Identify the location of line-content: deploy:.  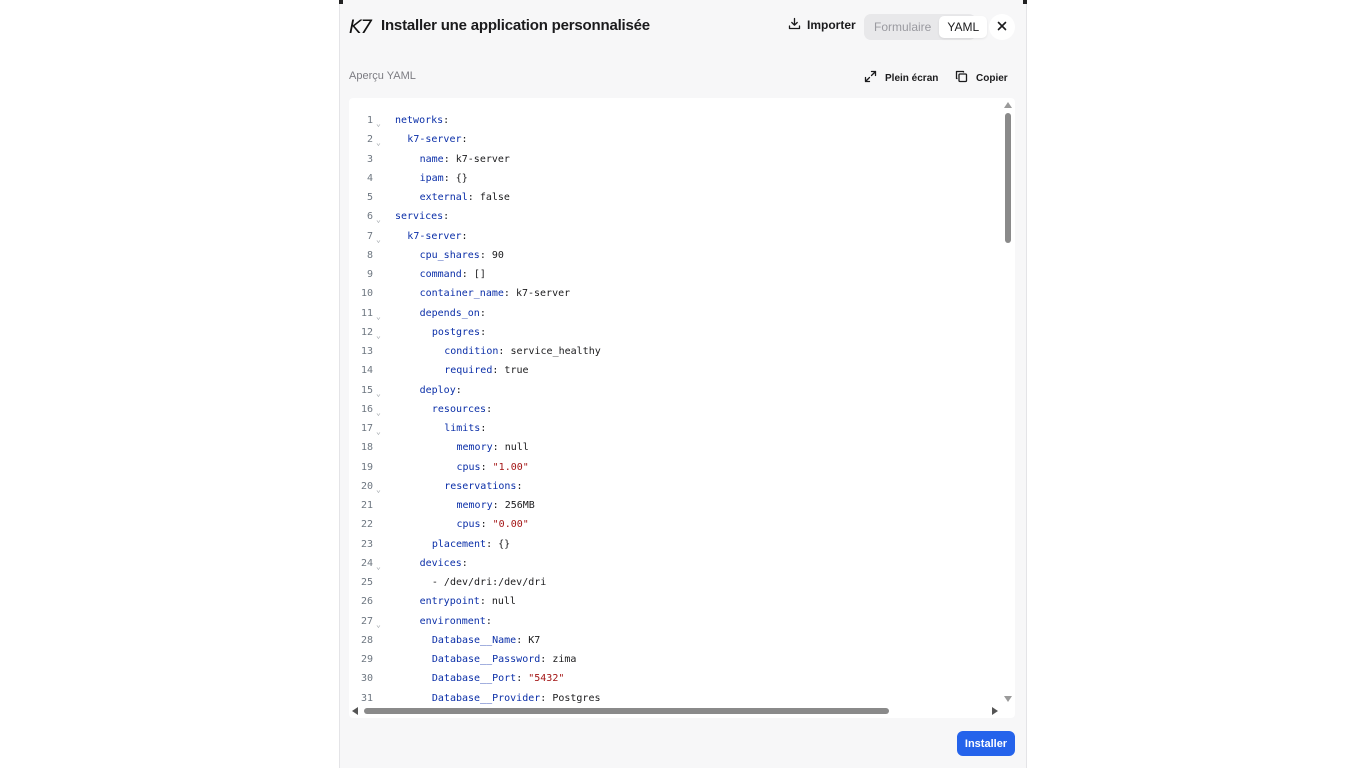
(428, 390).